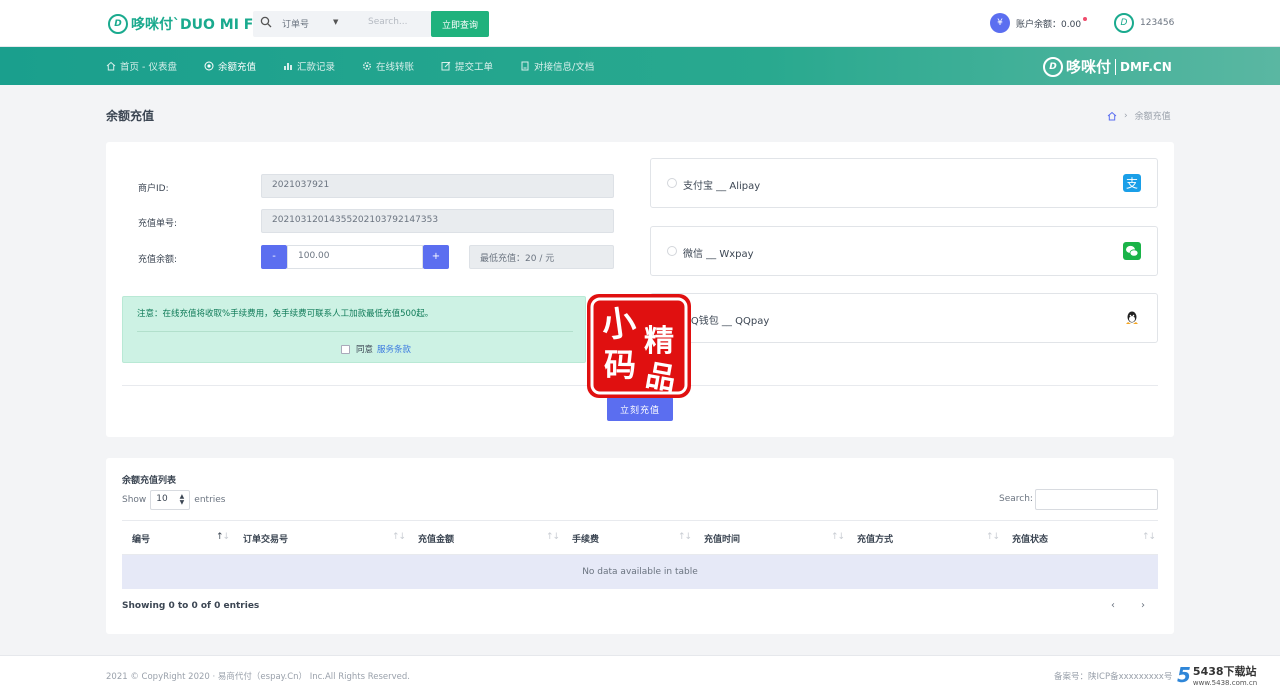 The height and width of the screenshot is (695, 1280). Describe the element at coordinates (718, 254) in the screenshot. I see `payment-name: 微信 __ Wxpay` at that location.